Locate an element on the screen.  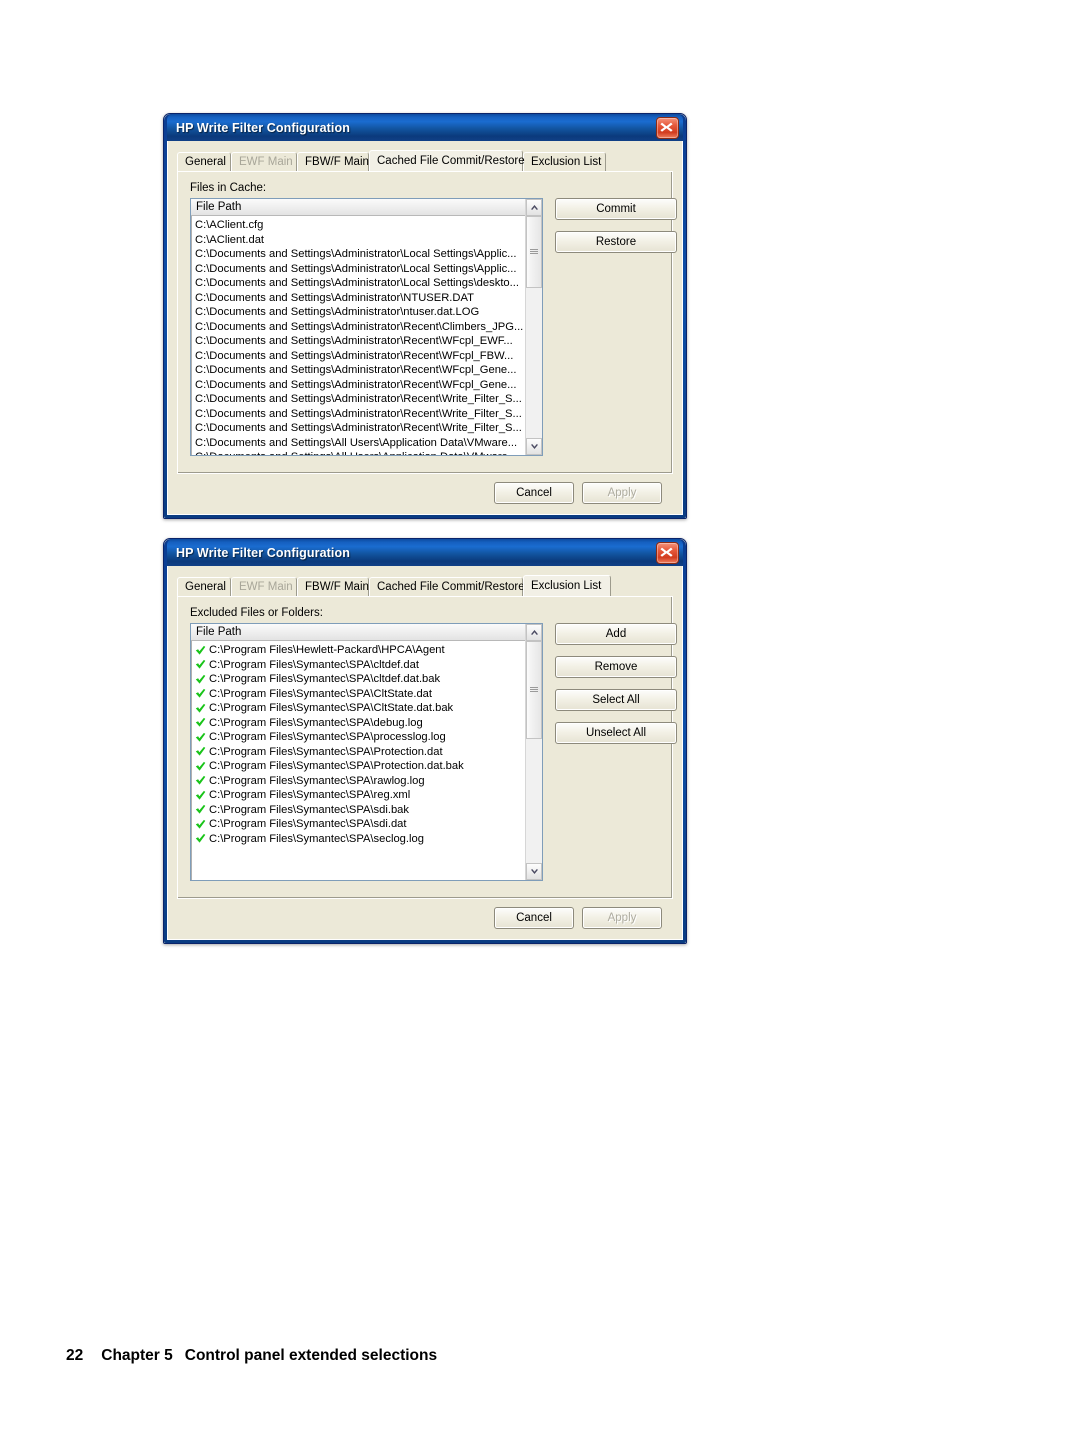
list-item: C:\Program Files\Symantec\SPA\reg.xml is located at coordinates (368, 795).